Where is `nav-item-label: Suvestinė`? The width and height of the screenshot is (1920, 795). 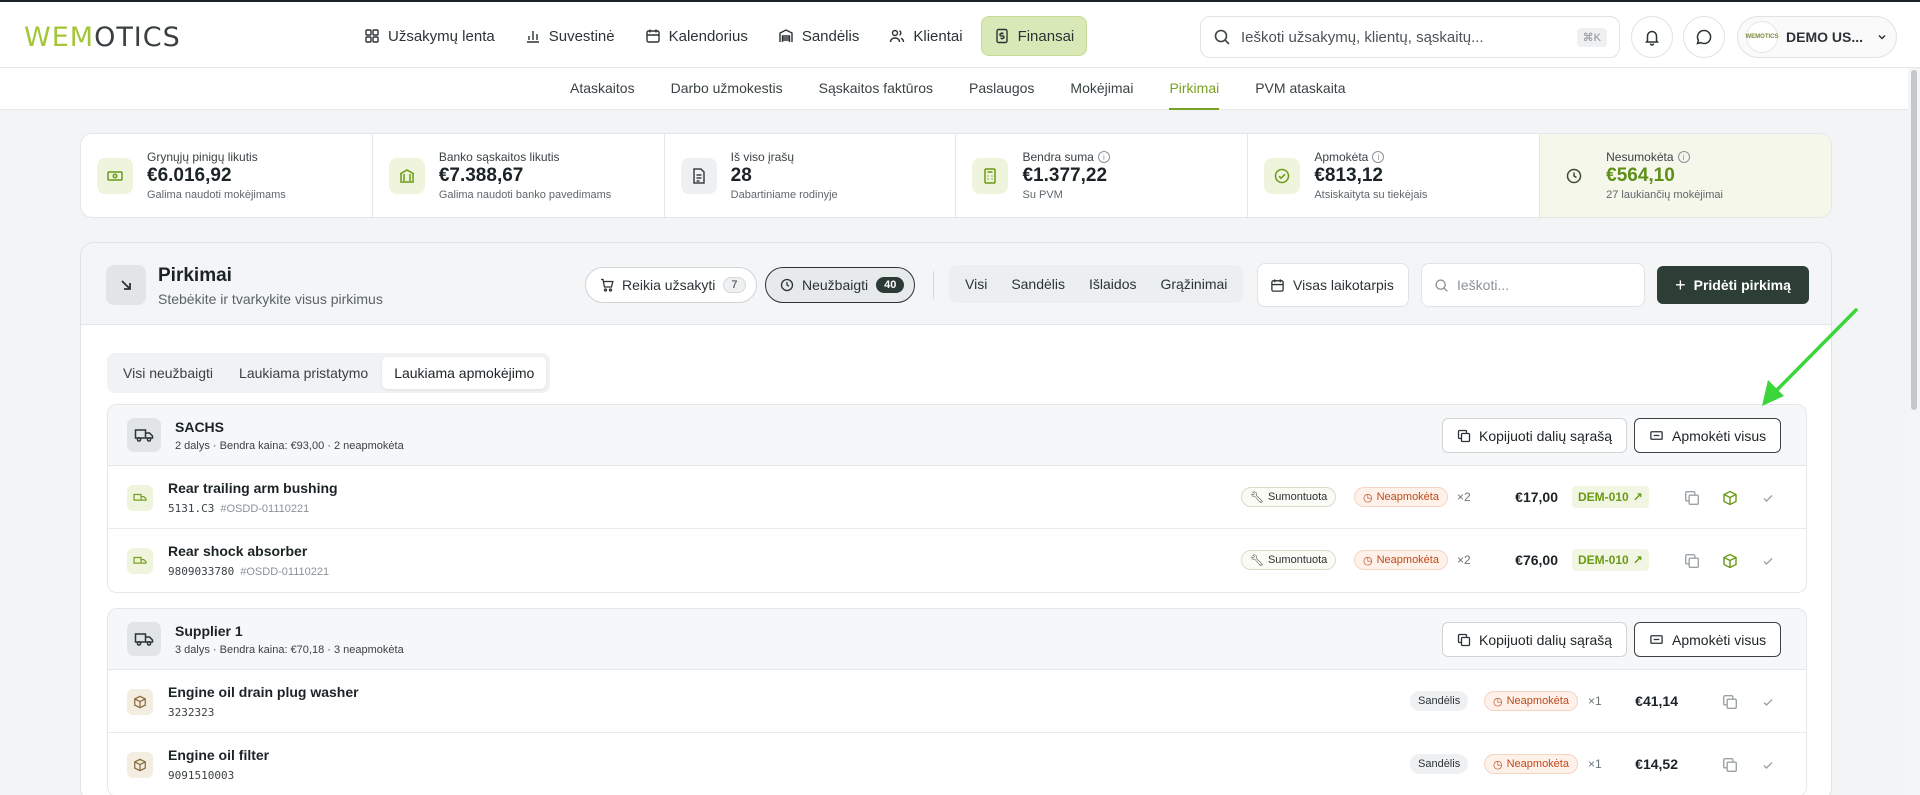 nav-item-label: Suvestinė is located at coordinates (581, 36).